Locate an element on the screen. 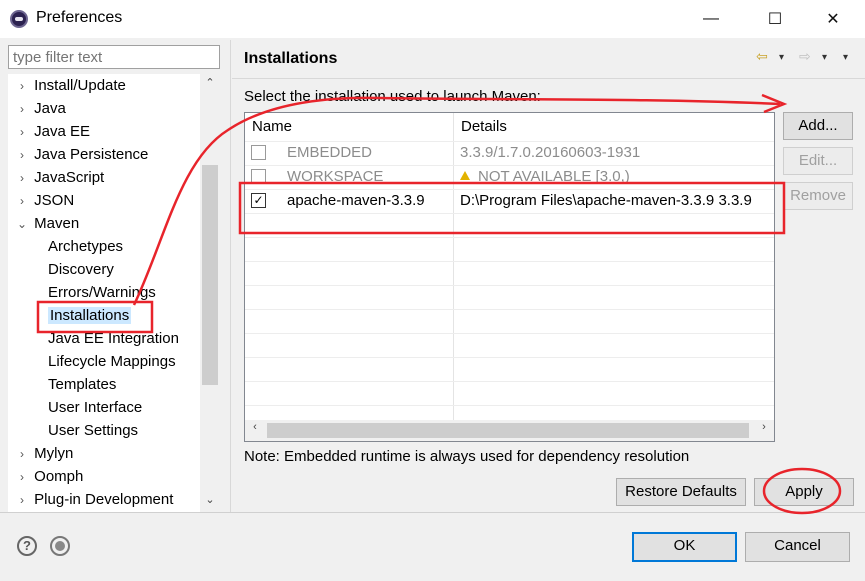 Image resolution: width=865 pixels, height=581 pixels. table-row: WORKSPACE NOT AVAILABLE [3.0,) is located at coordinates (509, 177).